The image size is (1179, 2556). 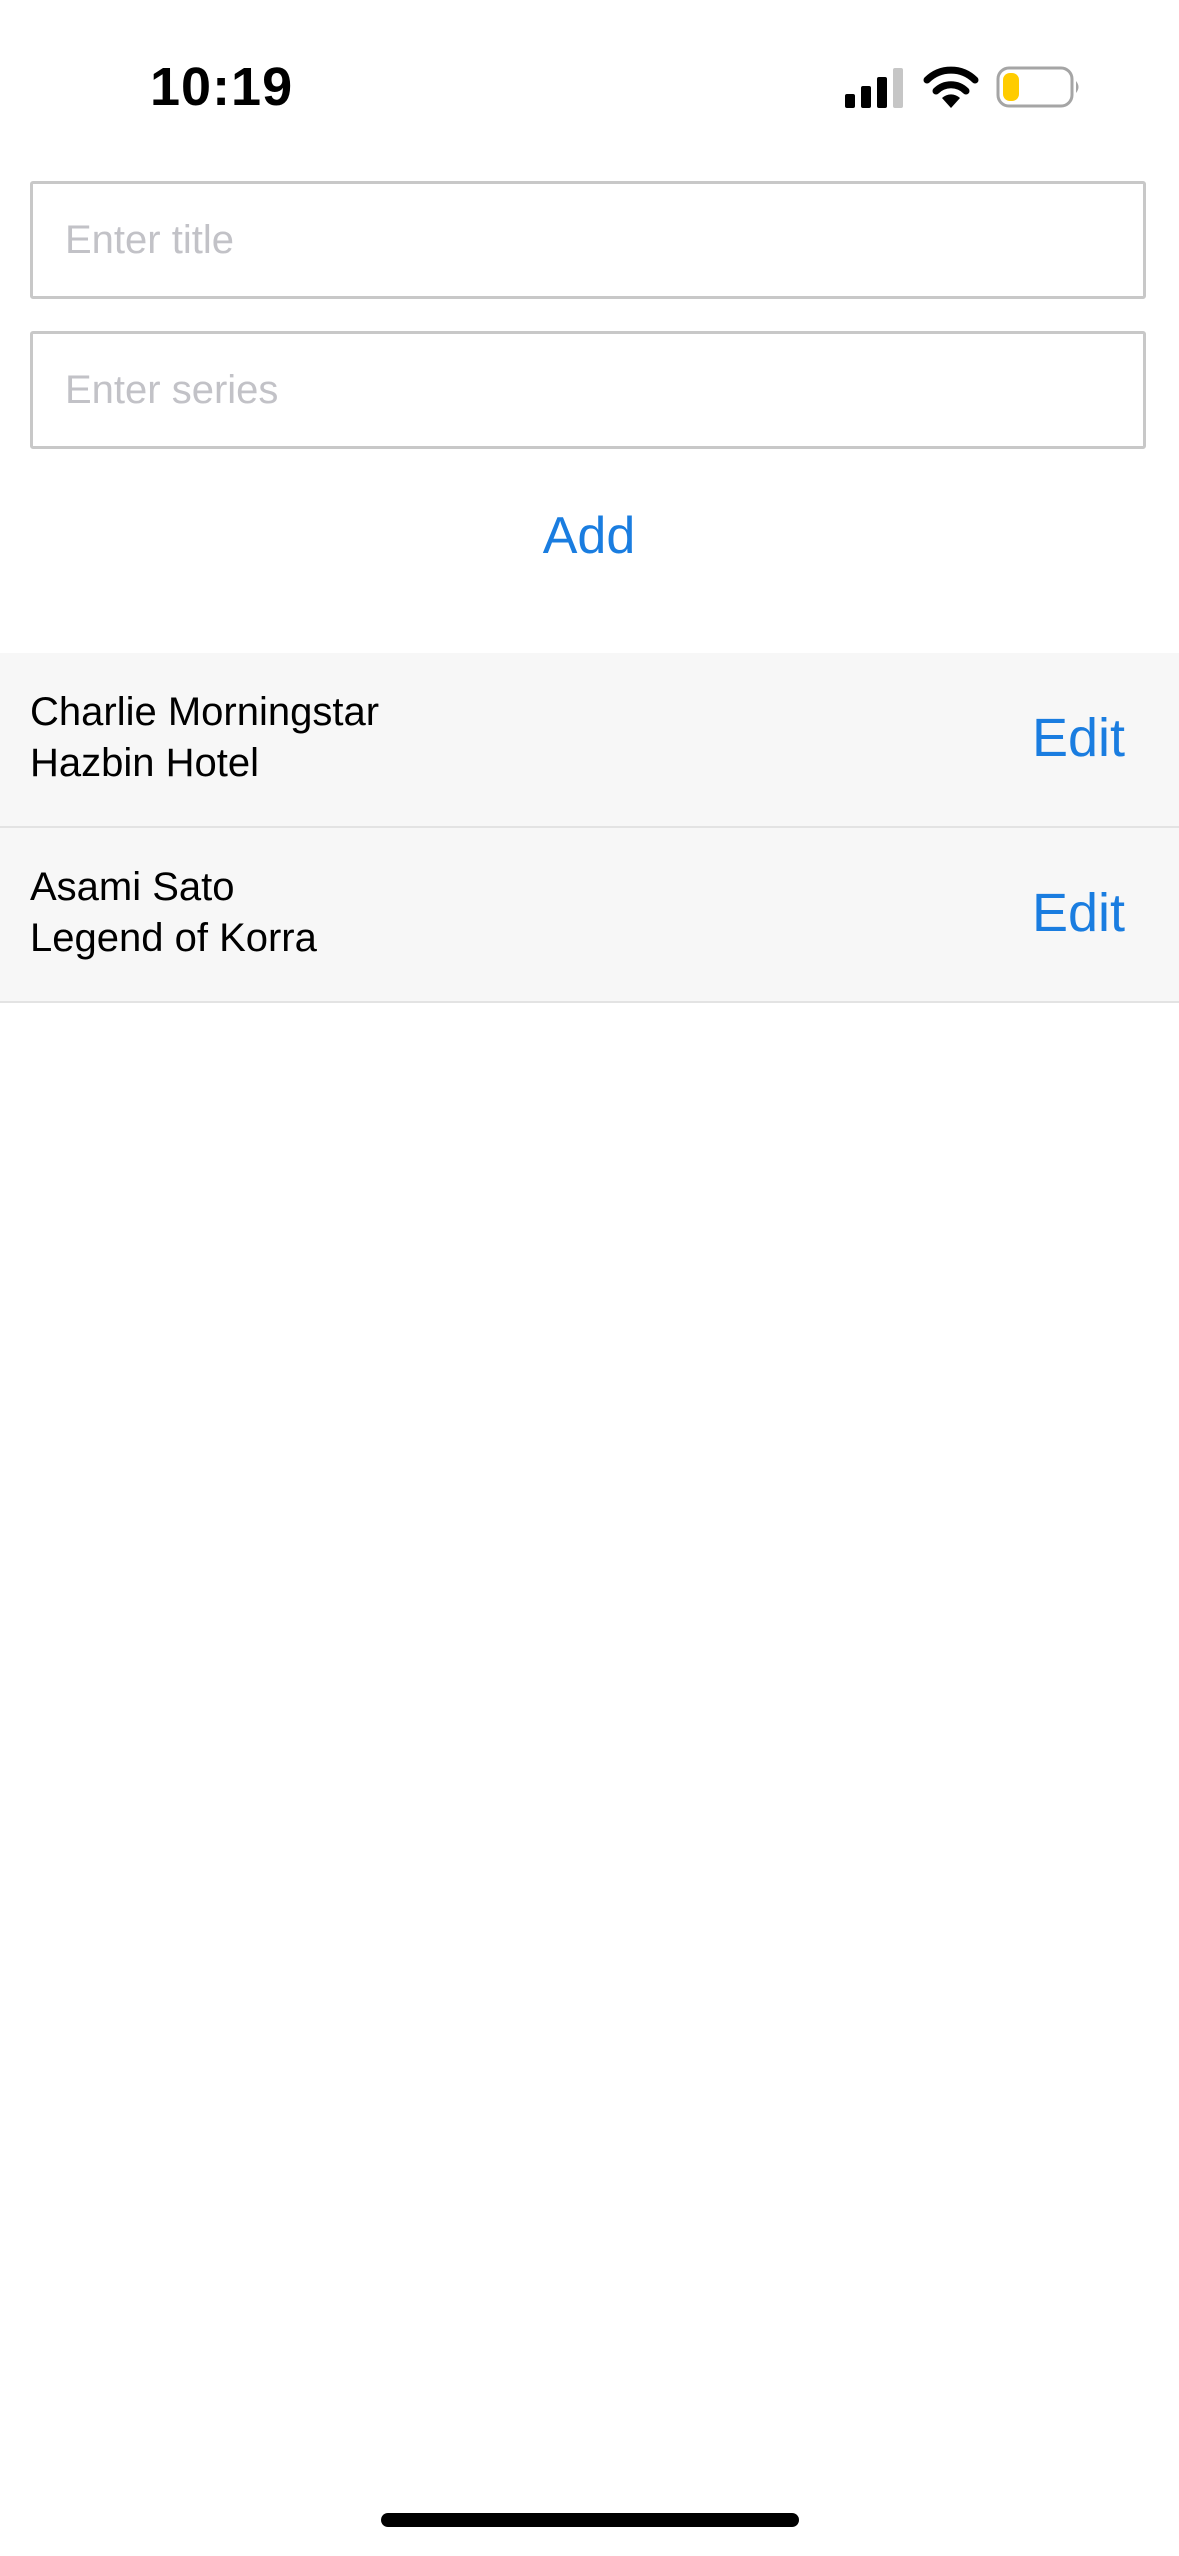 I want to click on add-button: Add, so click(x=589, y=536).